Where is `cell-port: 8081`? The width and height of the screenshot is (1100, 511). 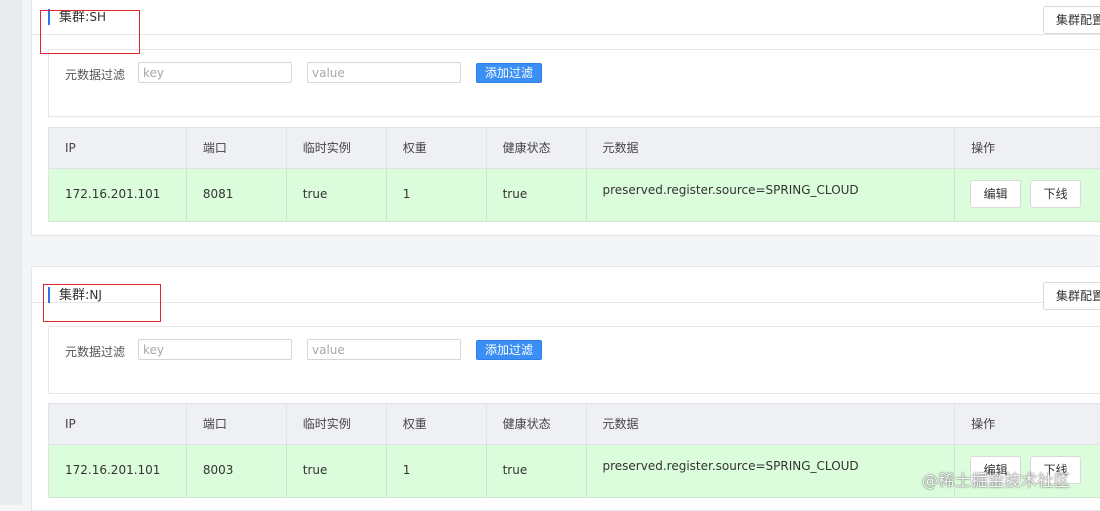 cell-port: 8081 is located at coordinates (237, 195).